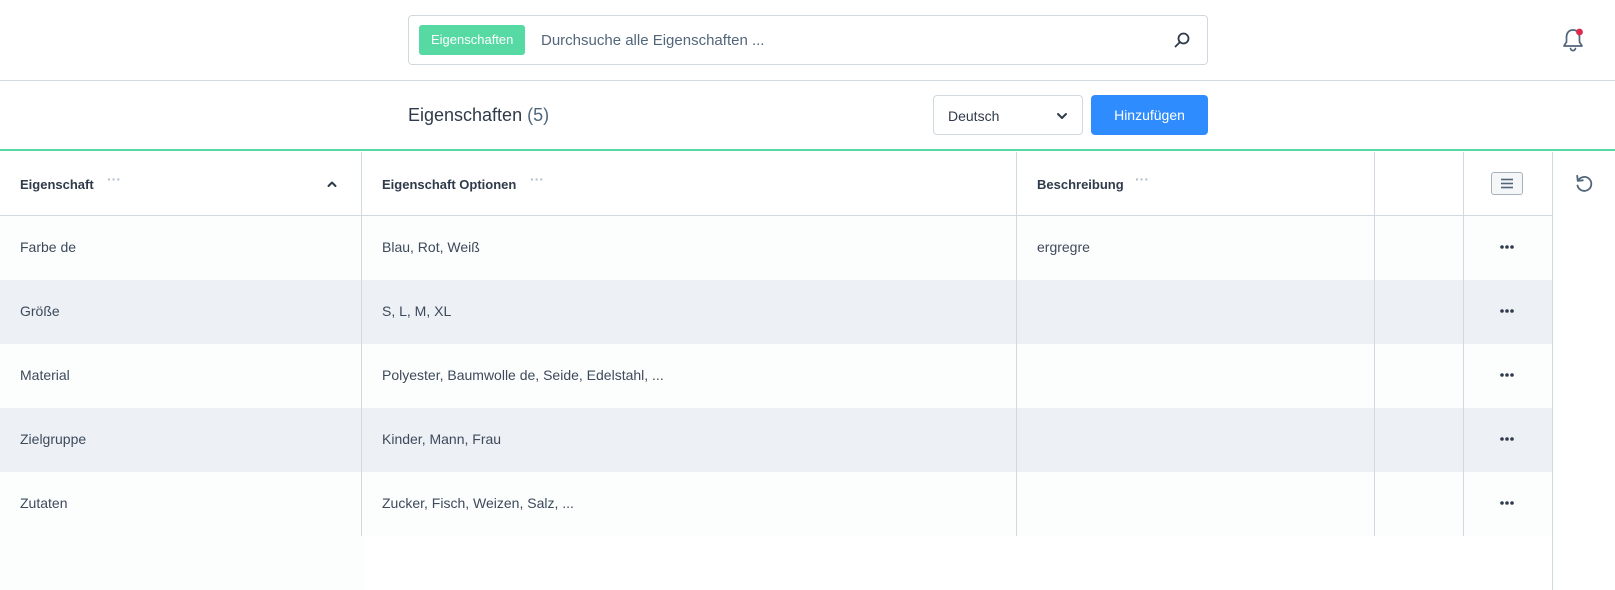 The width and height of the screenshot is (1615, 590). Describe the element at coordinates (841, 40) in the screenshot. I see `search-input` at that location.